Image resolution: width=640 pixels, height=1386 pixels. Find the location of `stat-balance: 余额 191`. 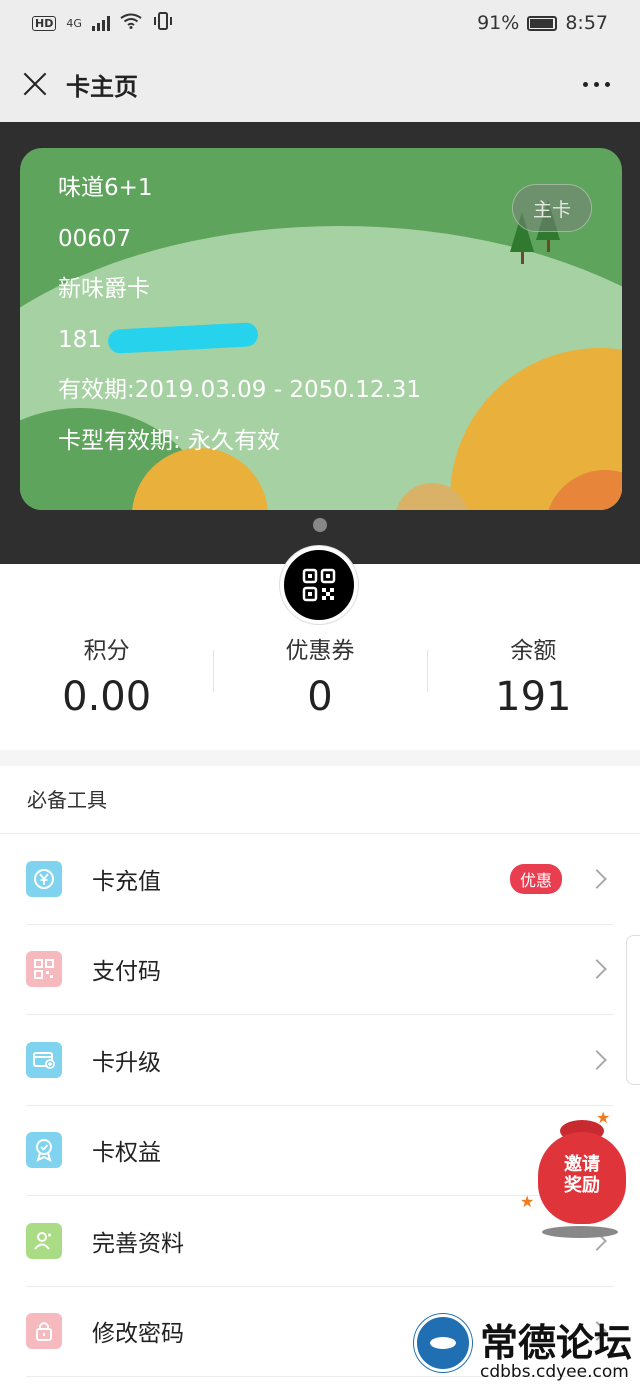

stat-balance: 余额 191 is located at coordinates (533, 679).